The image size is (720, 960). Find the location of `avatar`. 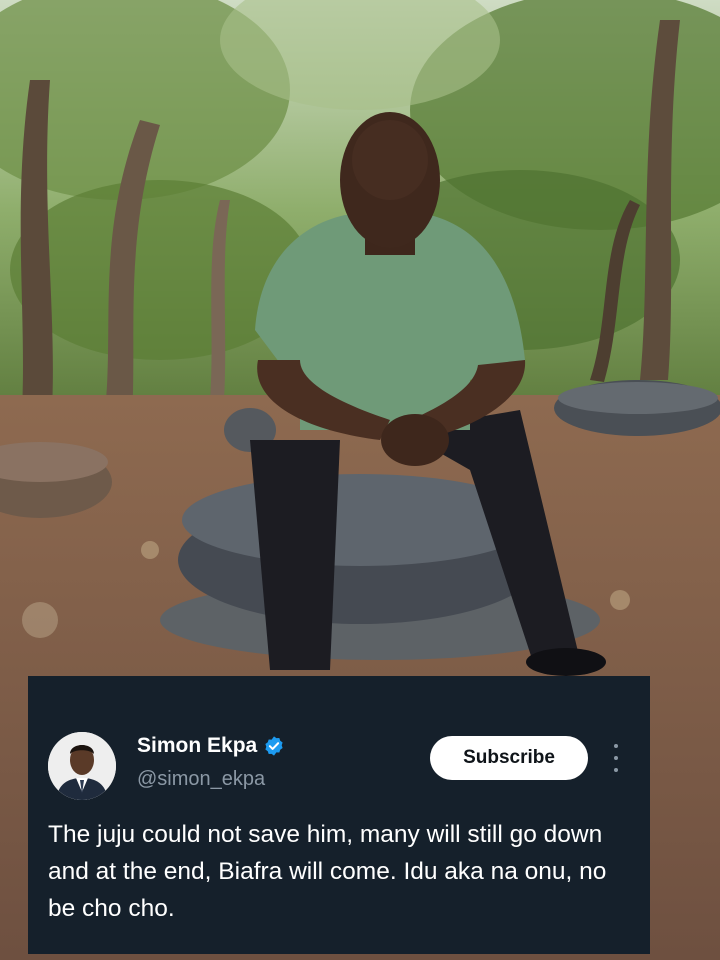

avatar is located at coordinates (82, 766).